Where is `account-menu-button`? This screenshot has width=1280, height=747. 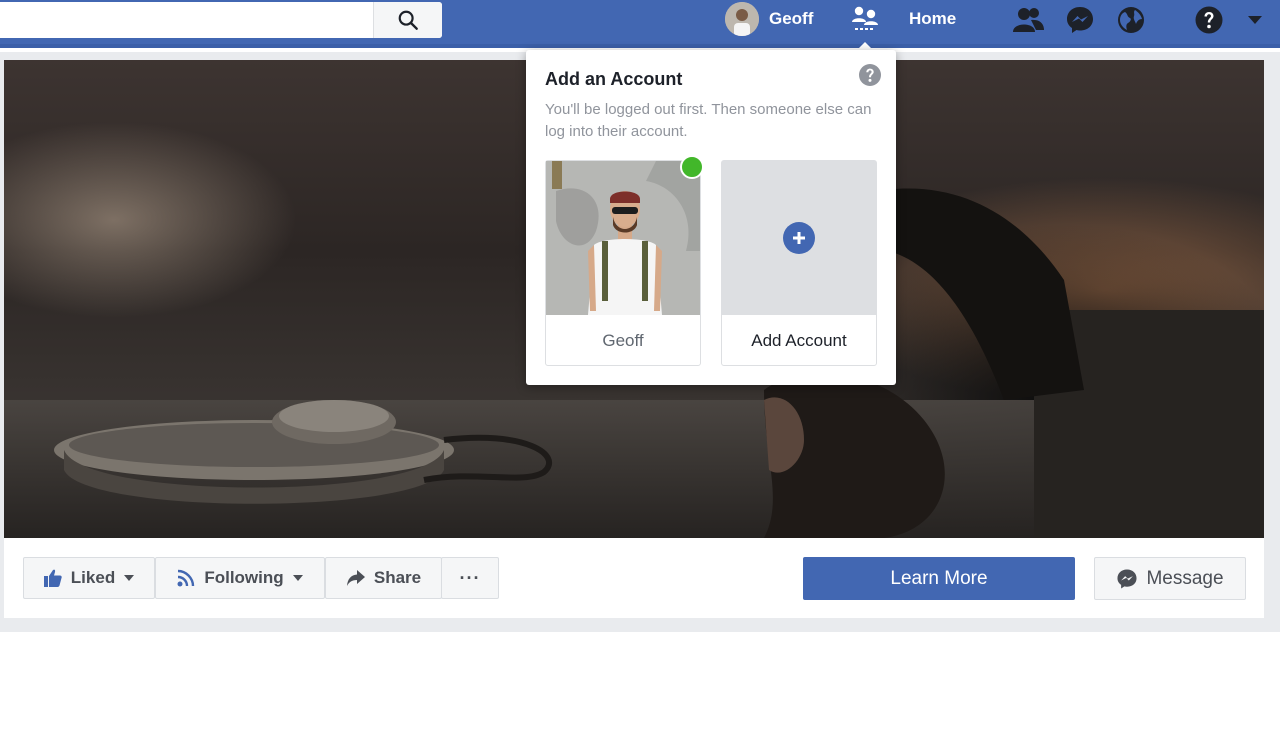
account-menu-button is located at coordinates (1255, 20).